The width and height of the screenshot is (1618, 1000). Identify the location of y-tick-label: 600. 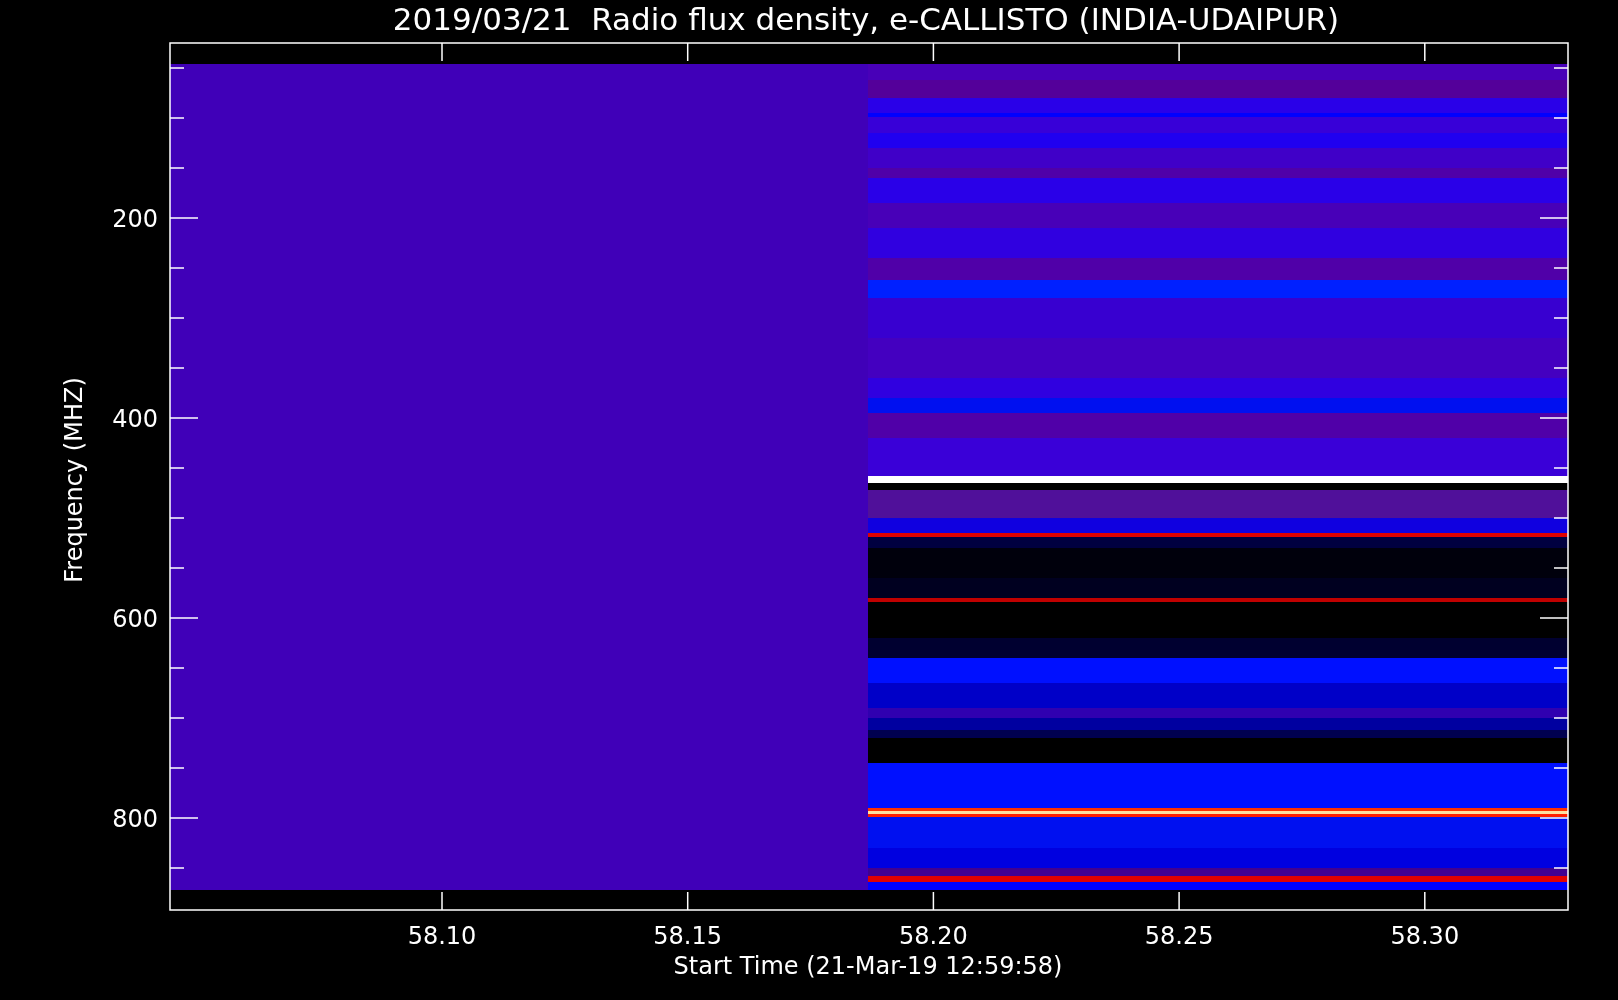
(135, 619).